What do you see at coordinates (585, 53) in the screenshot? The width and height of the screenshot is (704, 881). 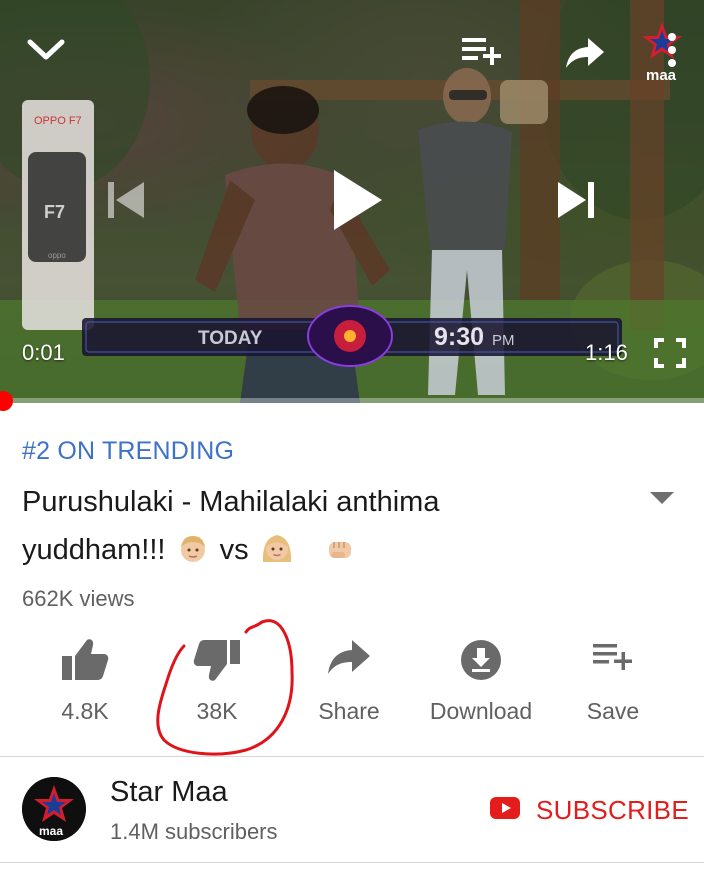 I see `share-arrow-icon` at bounding box center [585, 53].